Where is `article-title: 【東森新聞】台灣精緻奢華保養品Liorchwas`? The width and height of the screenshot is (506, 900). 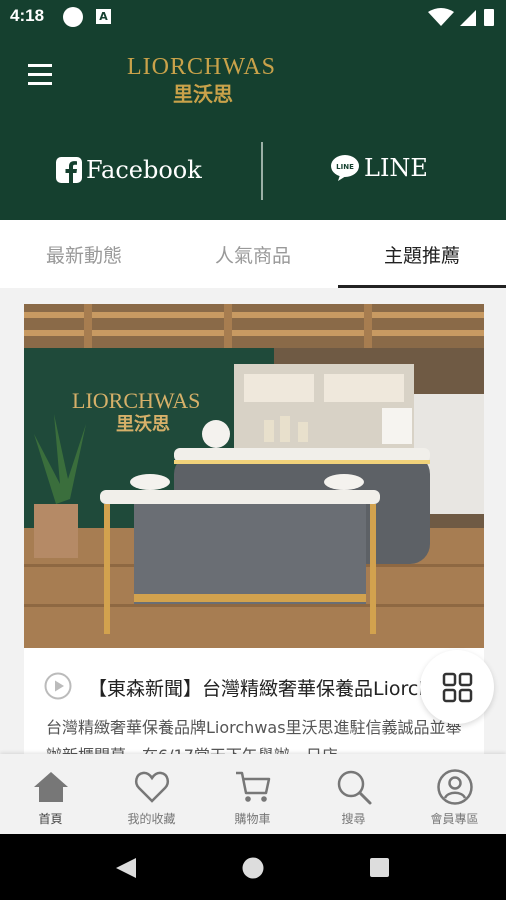
article-title: 【東森新聞】台灣精緻奢華保養品Liorchwas is located at coordinates (278, 687).